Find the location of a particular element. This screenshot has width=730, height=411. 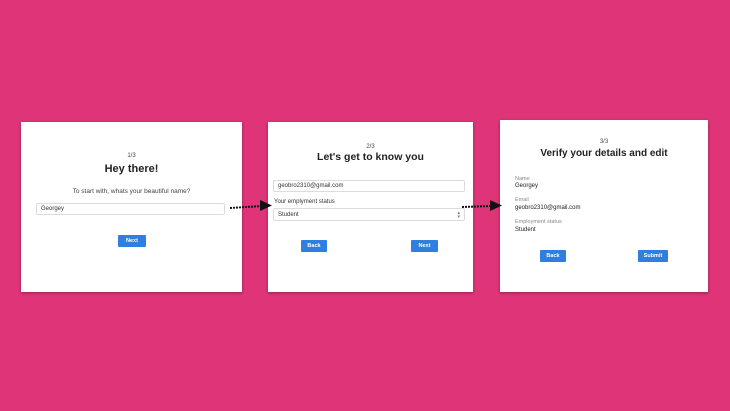

email-label: Email is located at coordinates (522, 200).